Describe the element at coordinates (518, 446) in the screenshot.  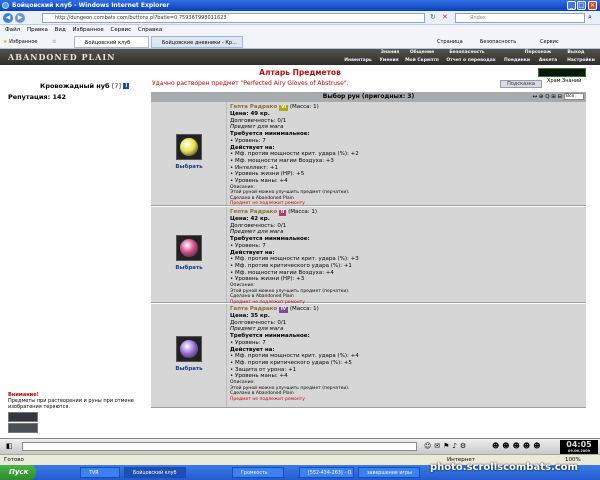
I see `smiley-icons: ☻☻☻☻☻` at that location.